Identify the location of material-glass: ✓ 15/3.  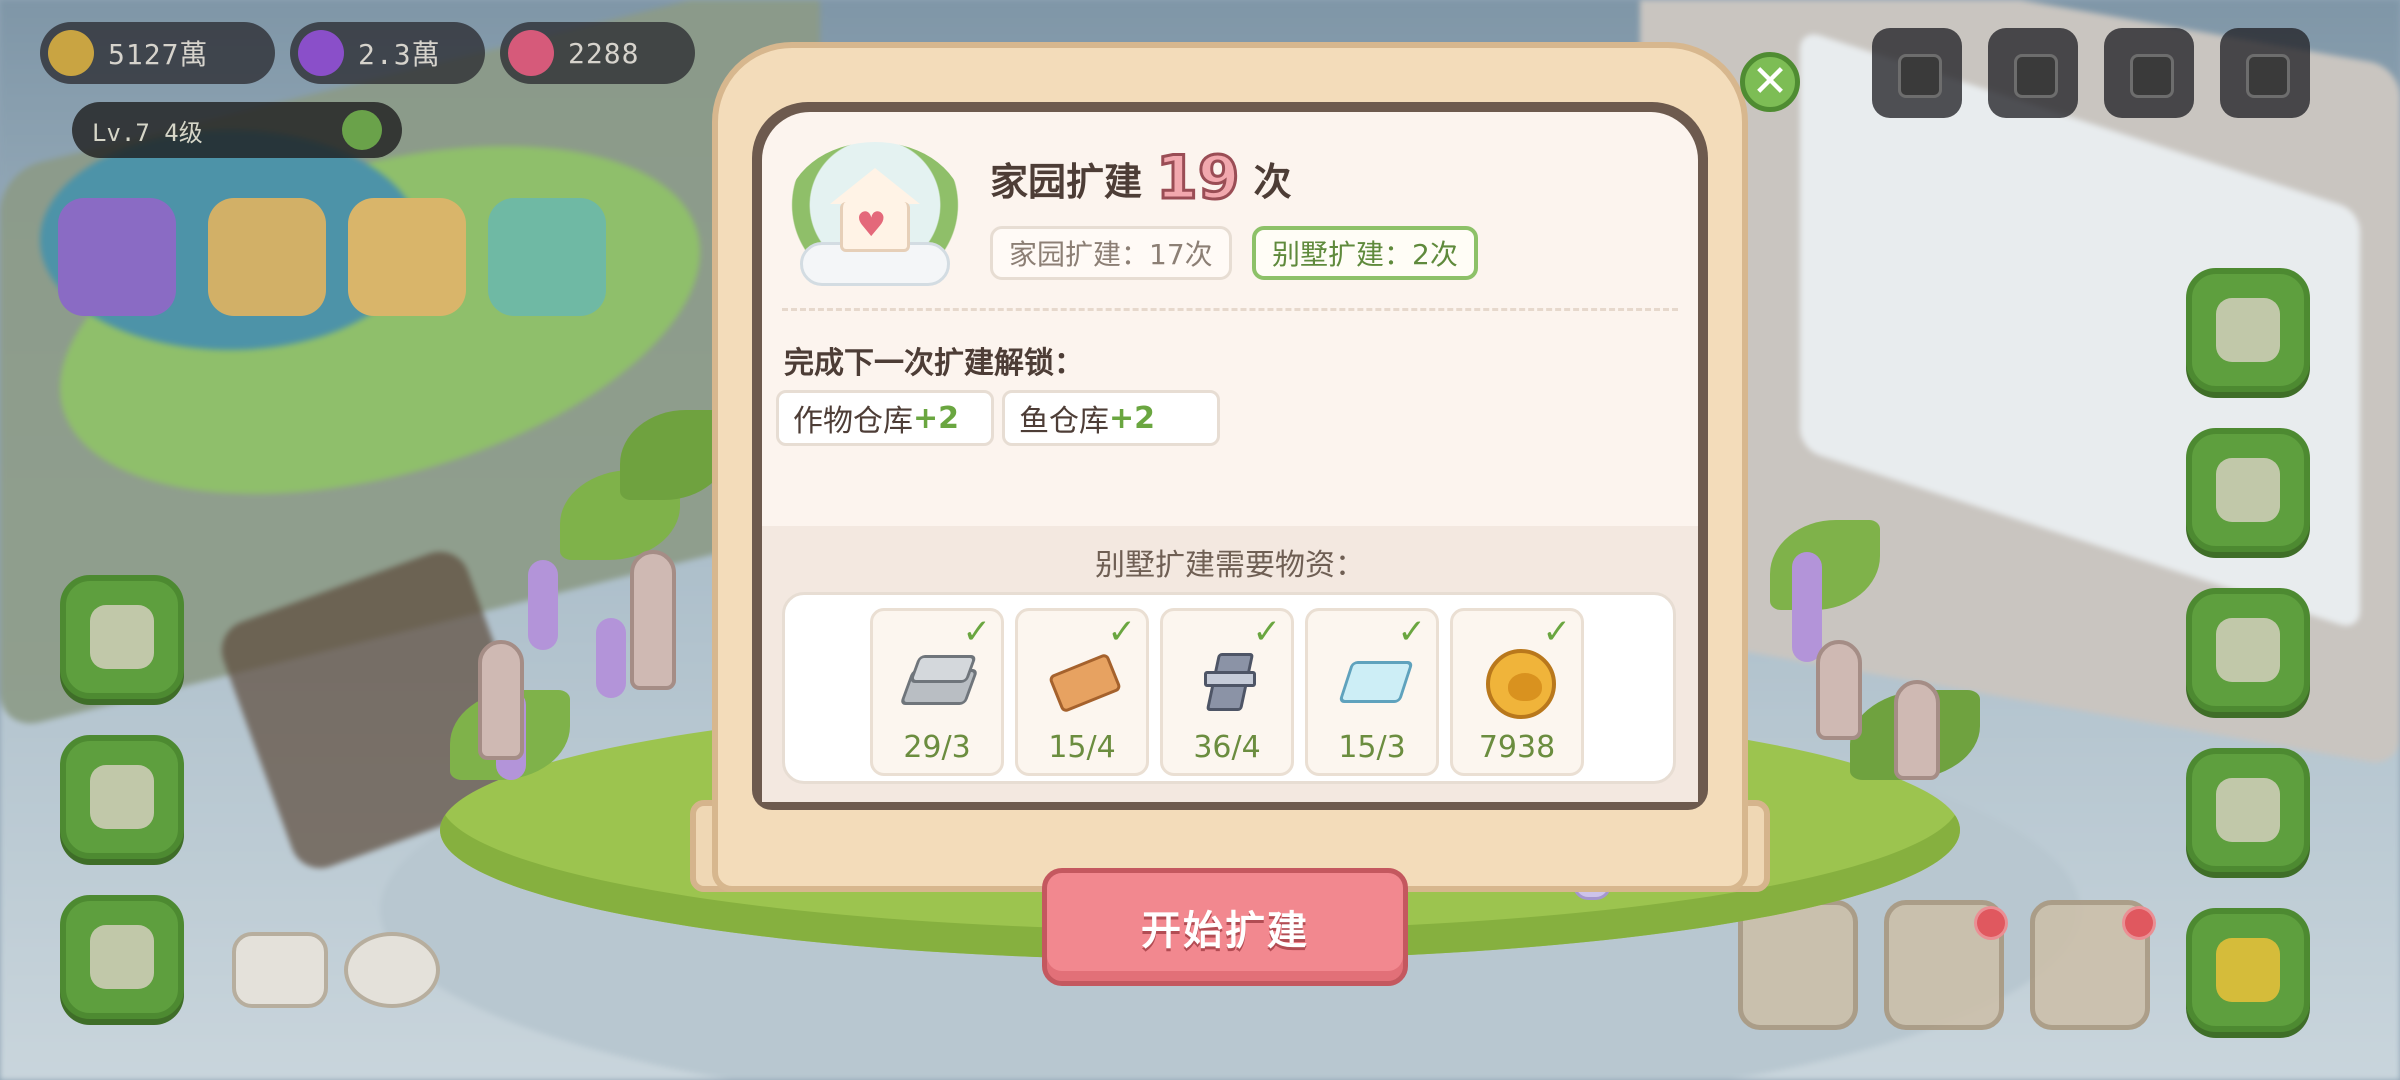
(1372, 692).